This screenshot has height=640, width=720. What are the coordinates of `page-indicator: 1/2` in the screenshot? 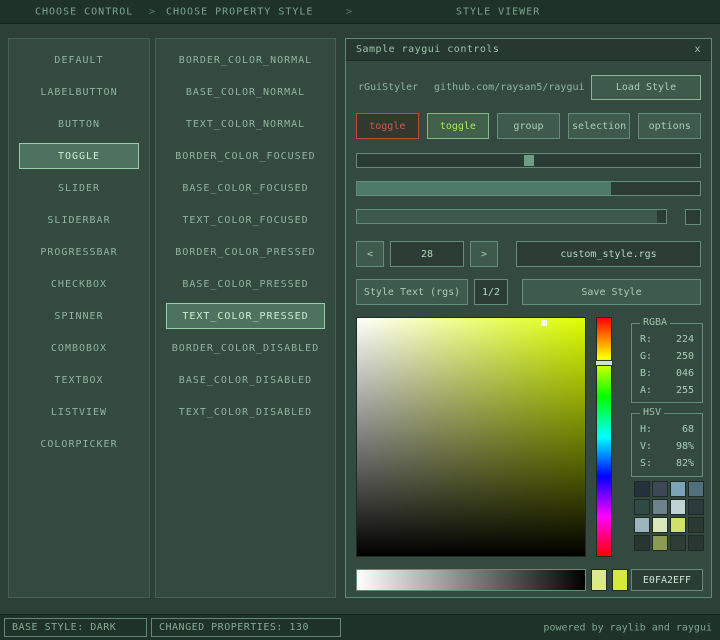 It's located at (491, 292).